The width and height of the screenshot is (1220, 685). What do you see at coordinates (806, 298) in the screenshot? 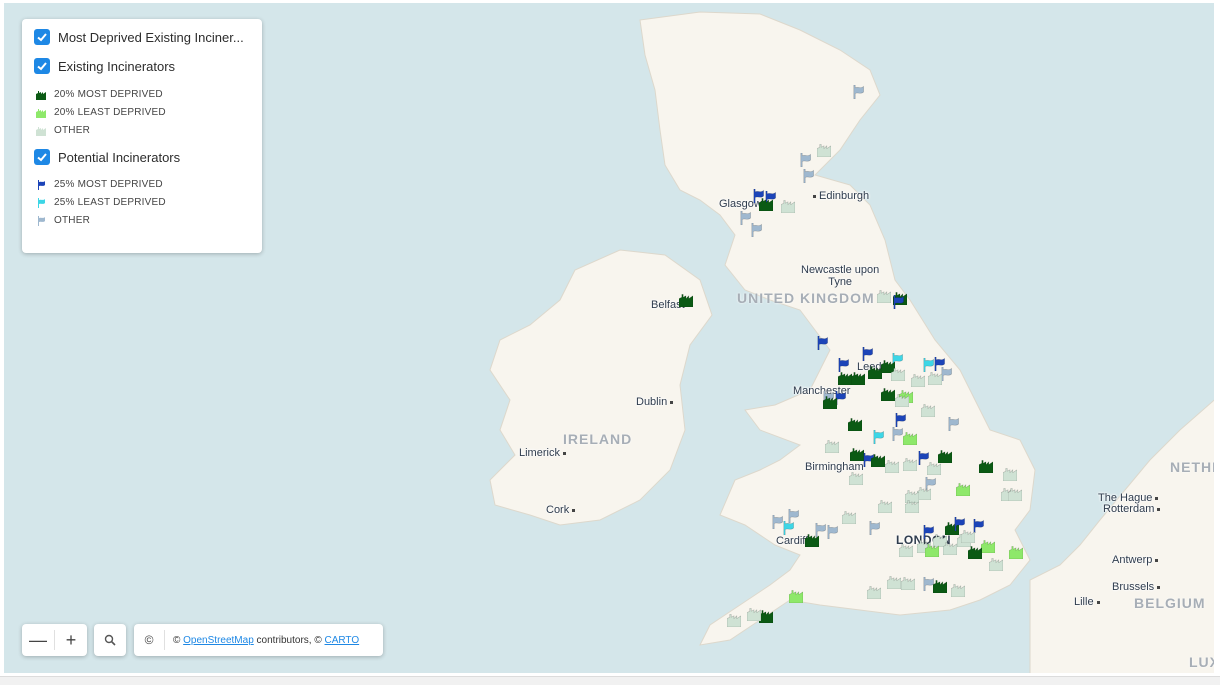
I see `country-uk: UNITED KINGDOM` at bounding box center [806, 298].